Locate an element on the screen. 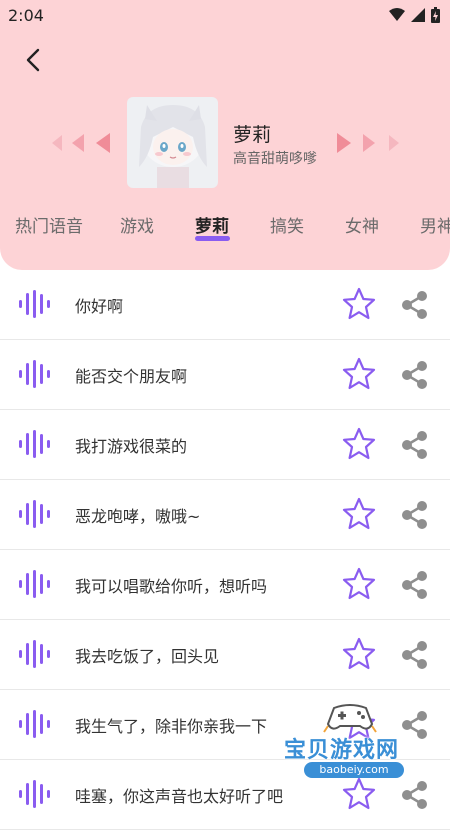  category-tabs: 热门语音 游戏 萝莉 搞笑 女神 男神 is located at coordinates (225, 228).